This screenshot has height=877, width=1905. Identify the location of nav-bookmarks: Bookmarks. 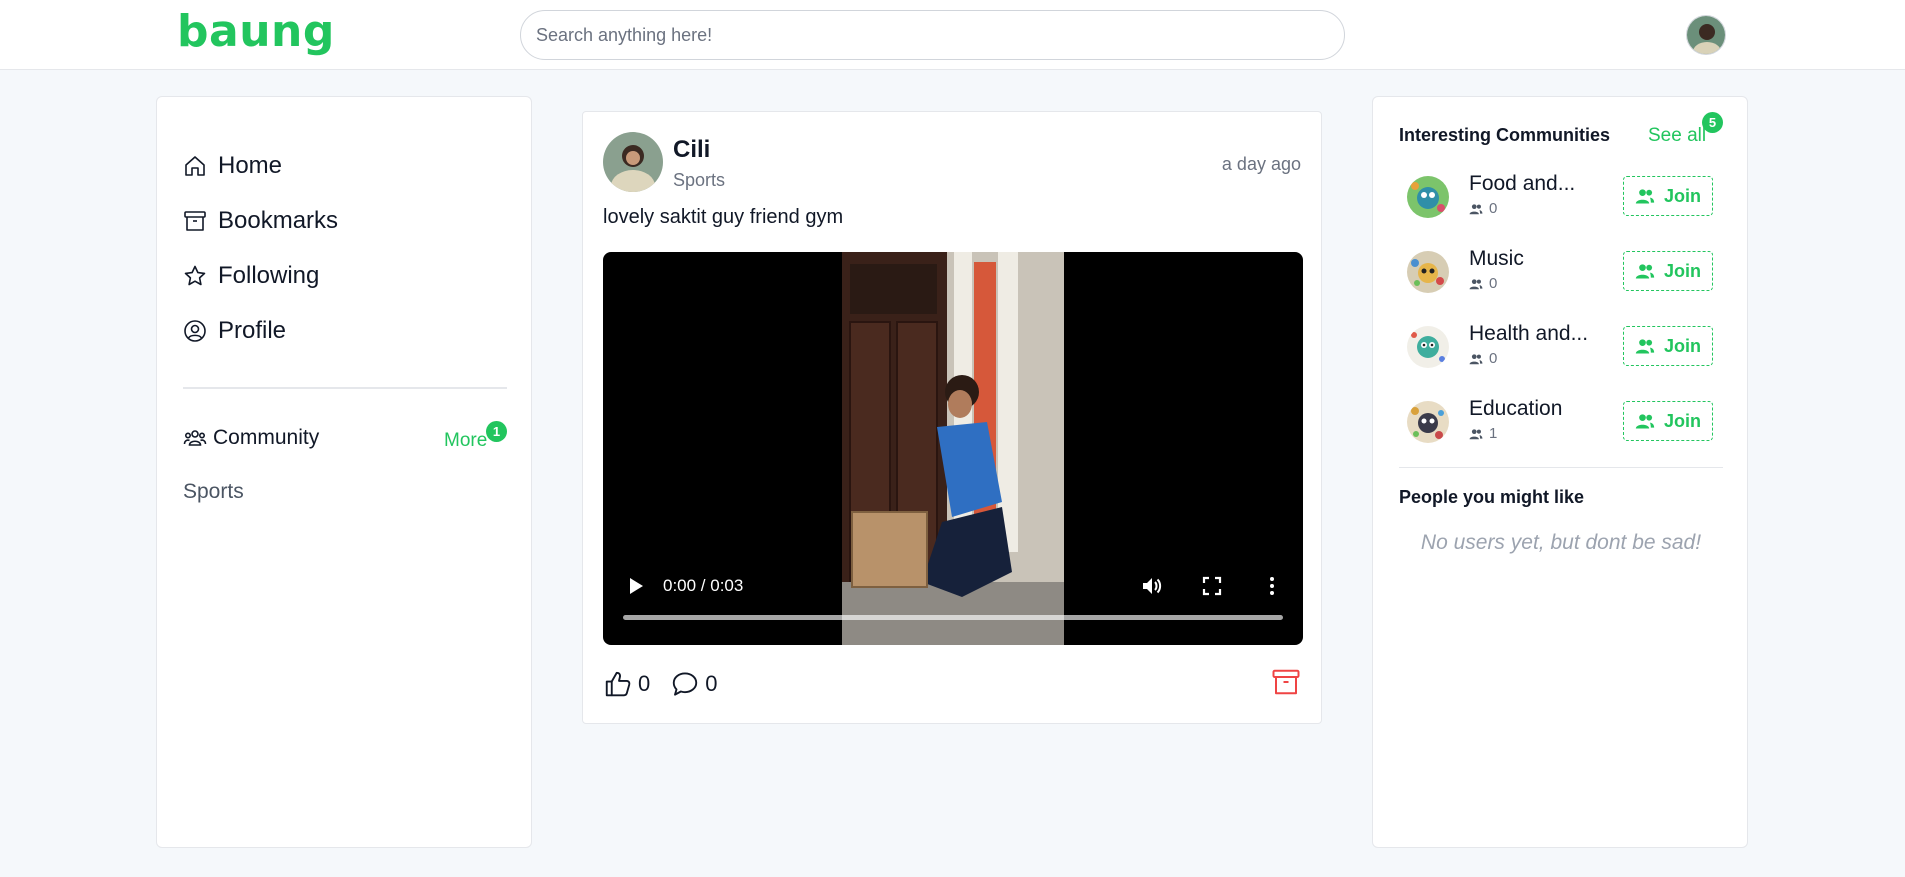
(260, 221).